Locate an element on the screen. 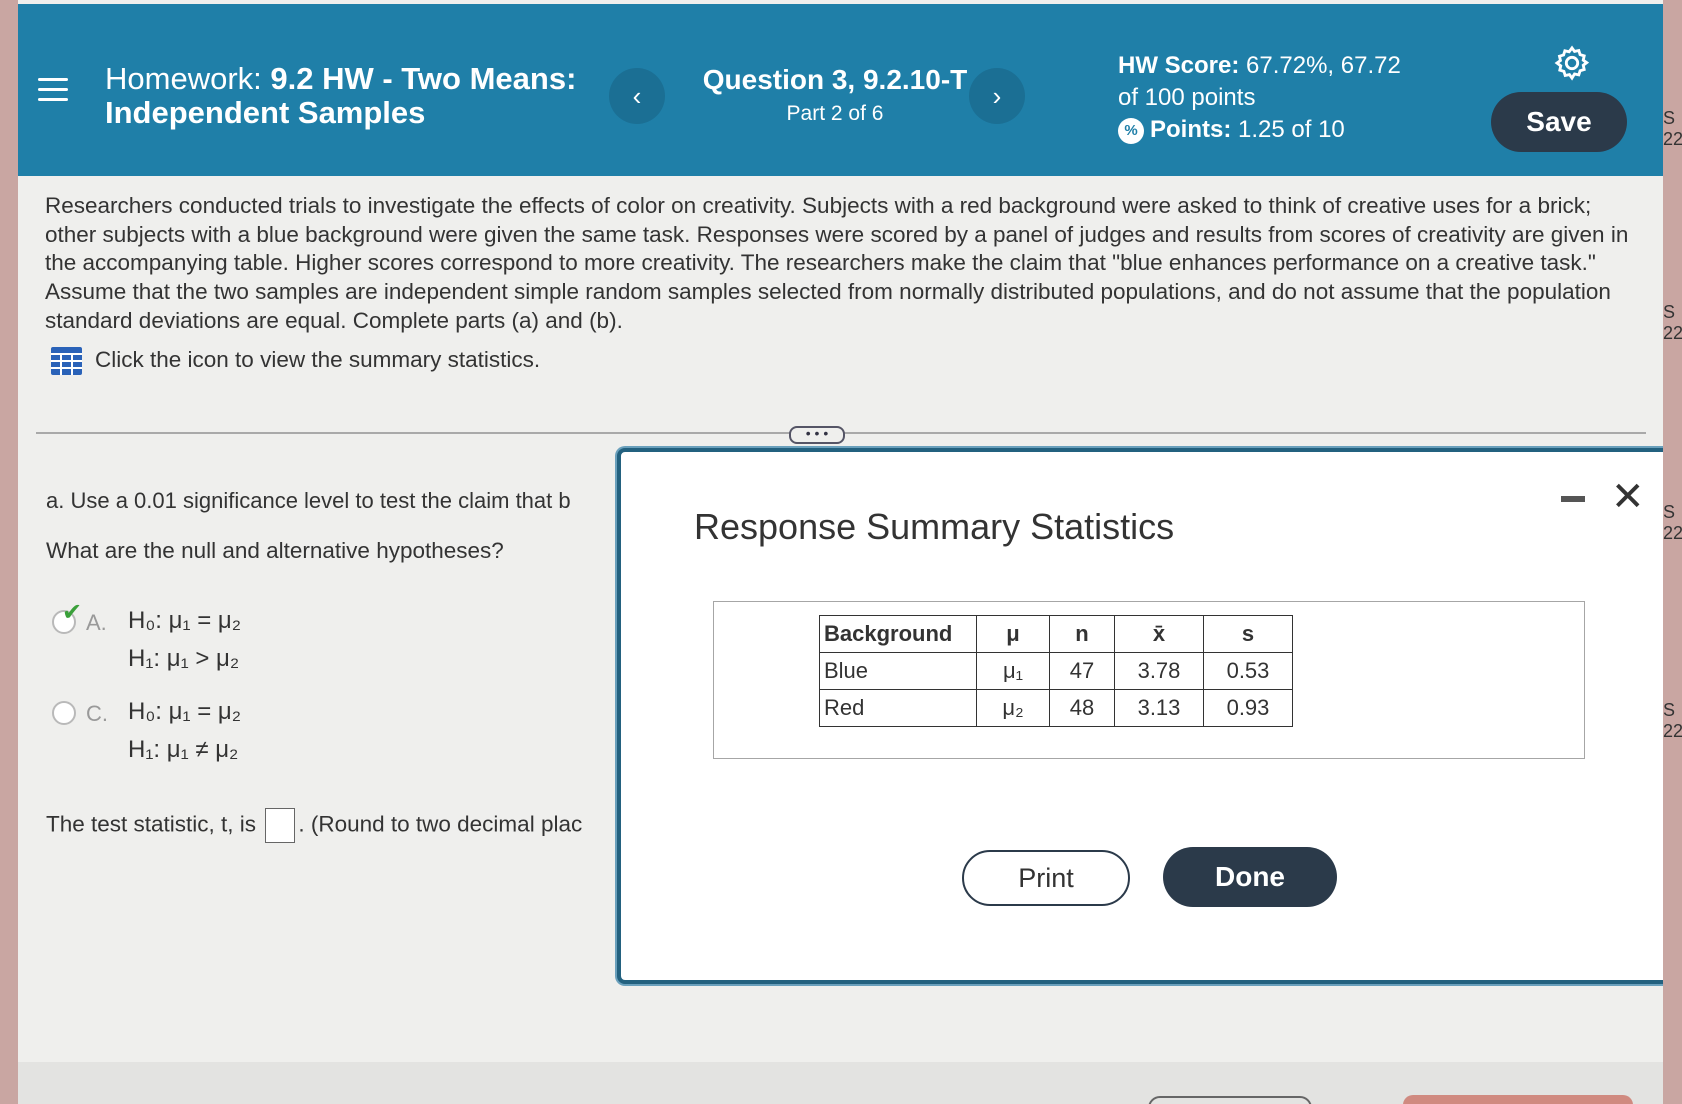 This screenshot has width=1682, height=1104. minimize-icon is located at coordinates (1573, 499).